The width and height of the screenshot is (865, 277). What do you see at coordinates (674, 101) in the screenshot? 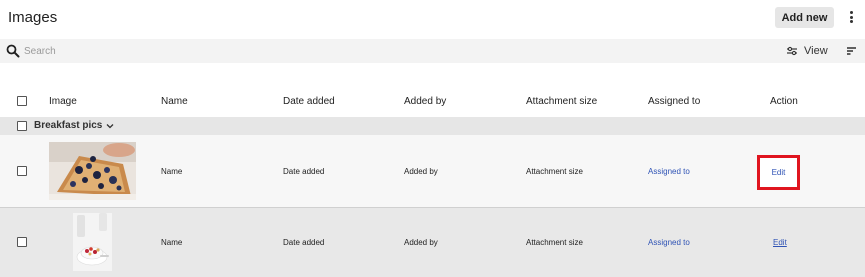
I see `column-header-assigned-to: Assigned to` at bounding box center [674, 101].